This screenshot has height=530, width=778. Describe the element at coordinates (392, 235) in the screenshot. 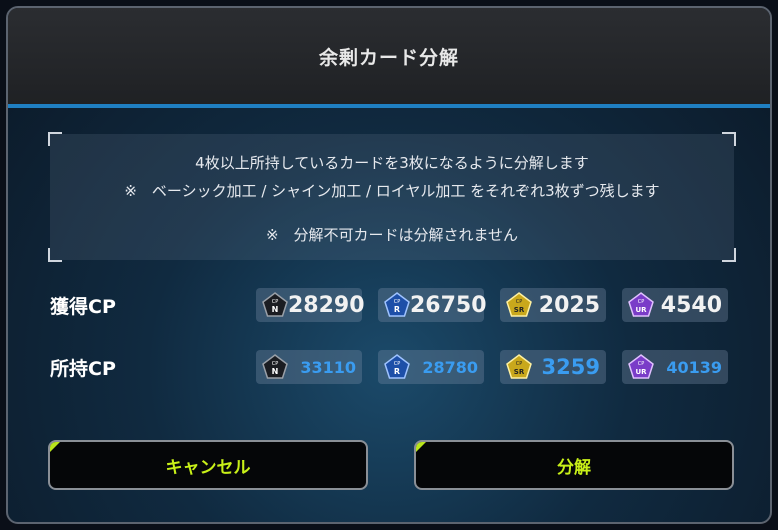

I see `notice-line-3: ※ 分解不可カードは分解されません` at that location.